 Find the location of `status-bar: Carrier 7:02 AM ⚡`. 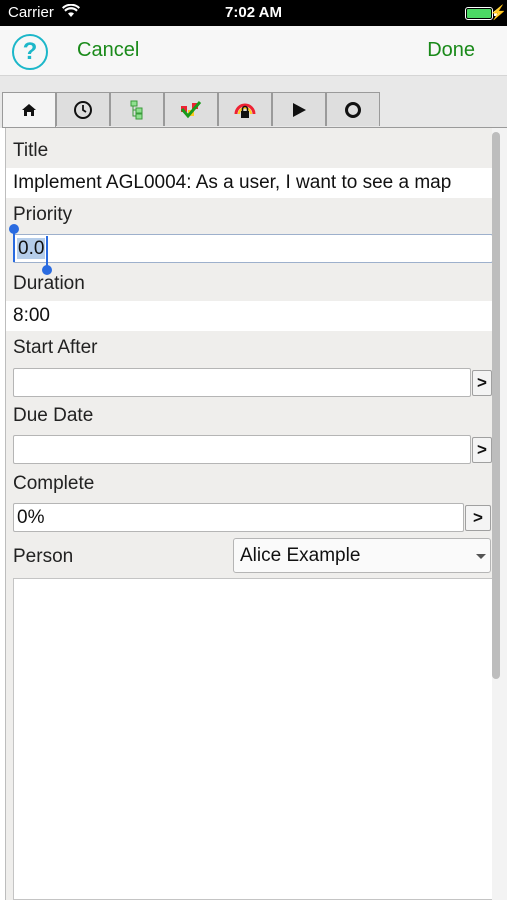

status-bar: Carrier 7:02 AM ⚡ is located at coordinates (253, 13).